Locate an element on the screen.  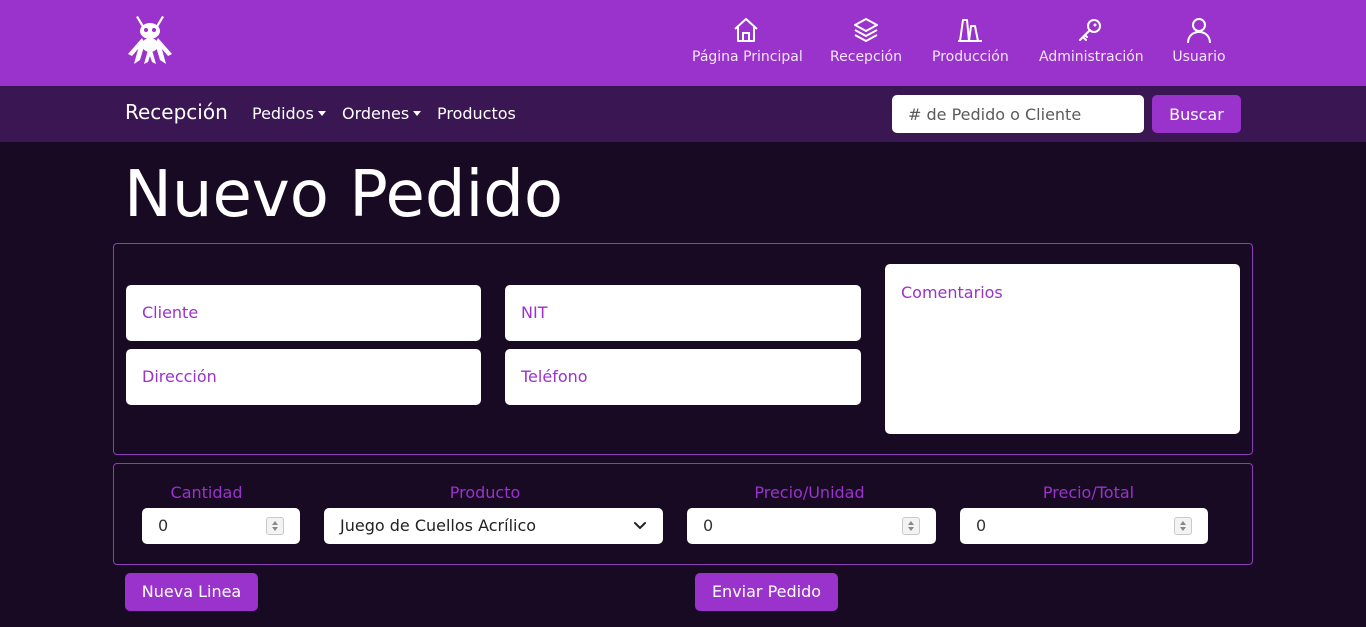
nav-label: Administración is located at coordinates (1091, 57).